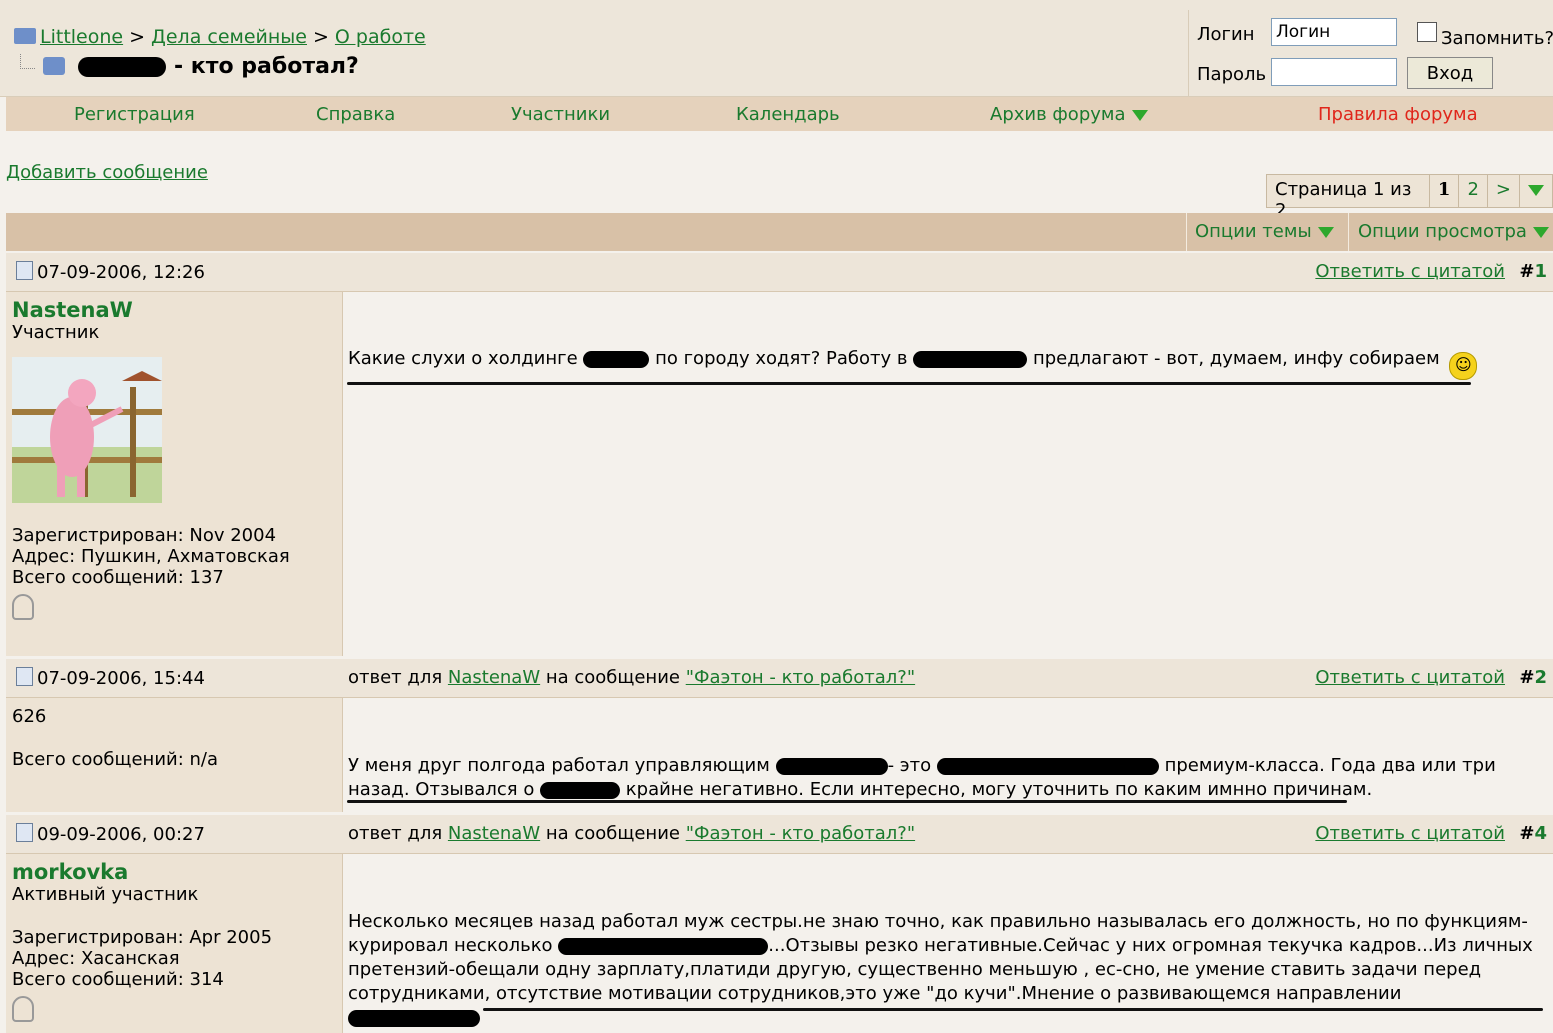  Describe the element at coordinates (25, 36) in the screenshot. I see `folder-icon` at that location.